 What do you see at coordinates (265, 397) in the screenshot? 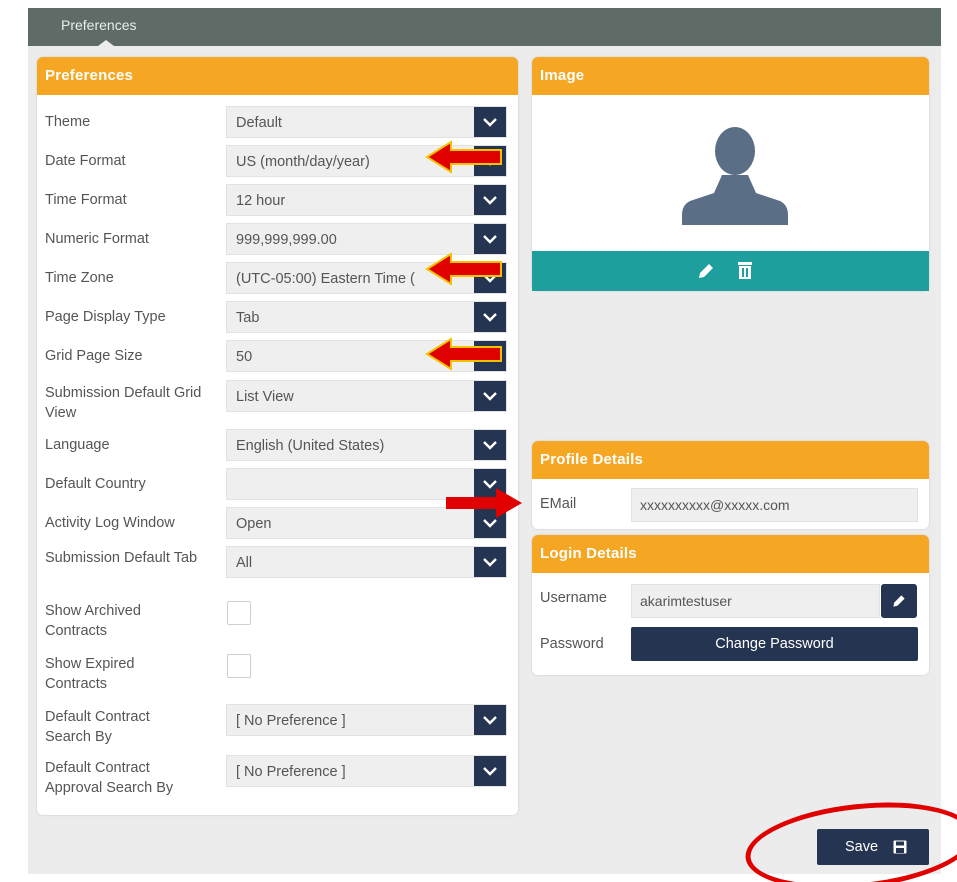
I see `select-value: List View` at bounding box center [265, 397].